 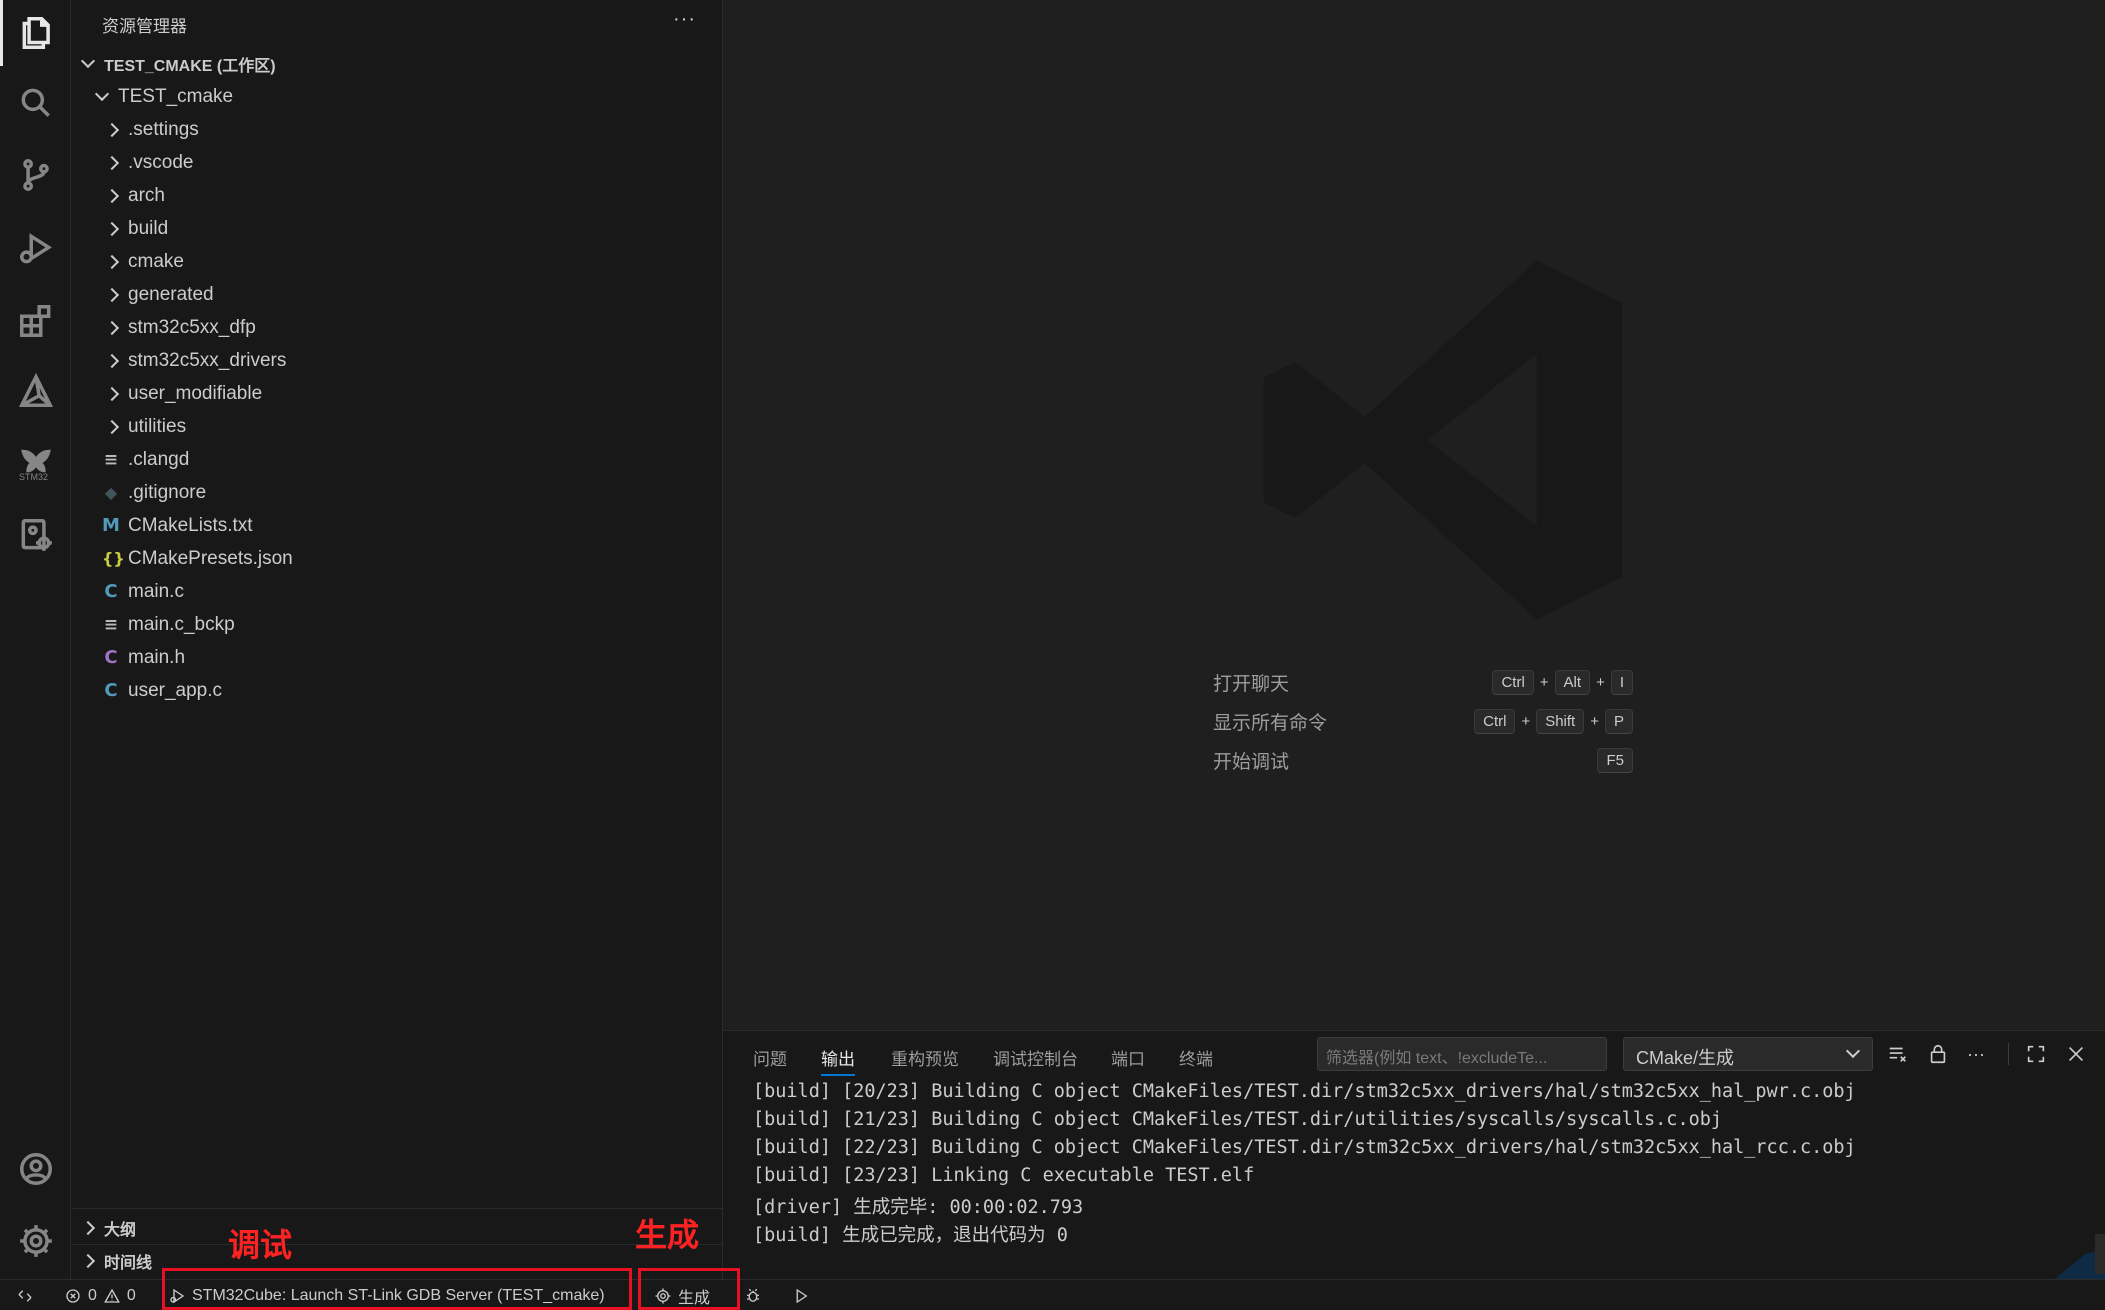 What do you see at coordinates (35, 535) in the screenshot?
I see `remote-explorer-icon` at bounding box center [35, 535].